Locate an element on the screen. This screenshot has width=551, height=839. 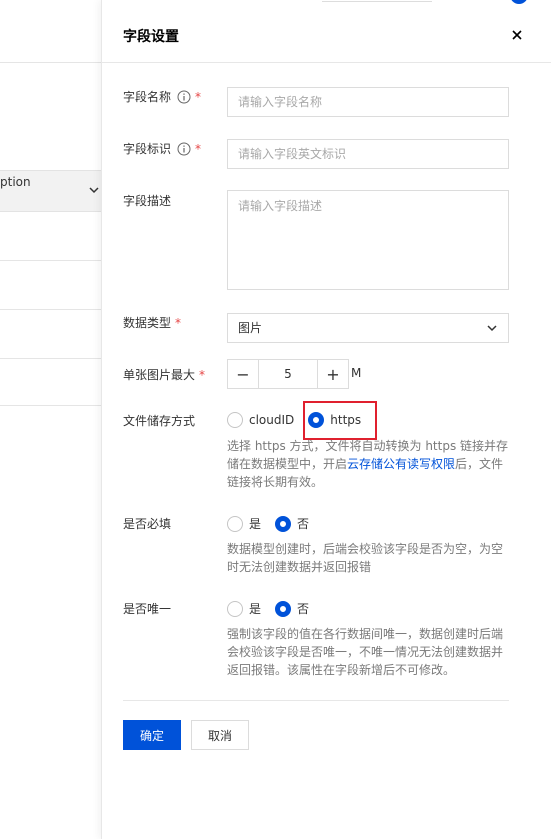
field-name-input is located at coordinates (368, 102).